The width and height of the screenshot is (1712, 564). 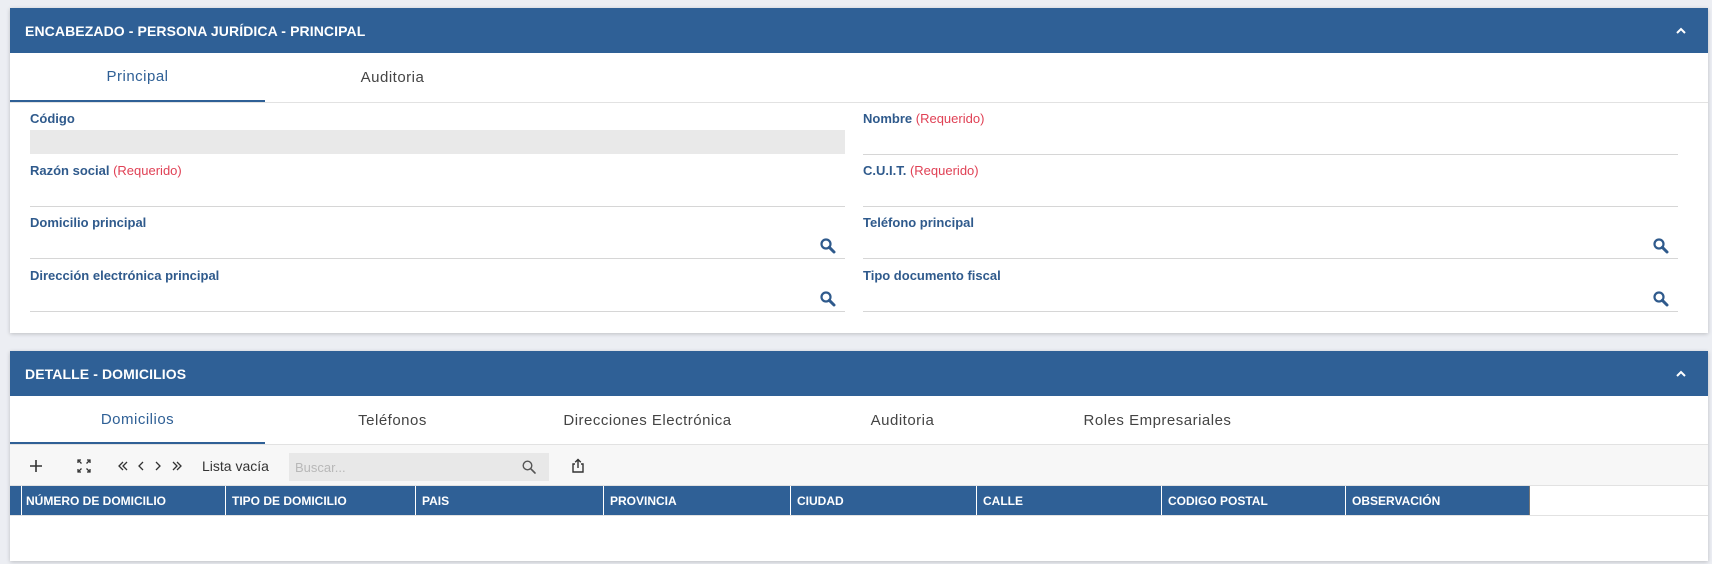 I want to click on header-tabs: Principal Auditoria, so click(x=859, y=78).